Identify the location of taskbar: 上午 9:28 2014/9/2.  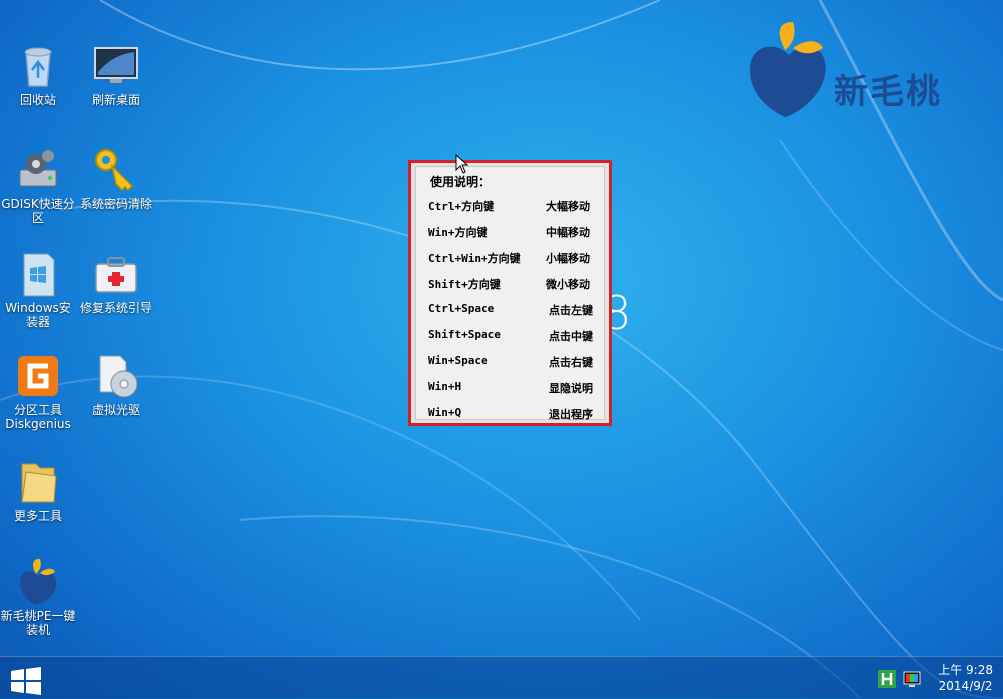
(501, 677).